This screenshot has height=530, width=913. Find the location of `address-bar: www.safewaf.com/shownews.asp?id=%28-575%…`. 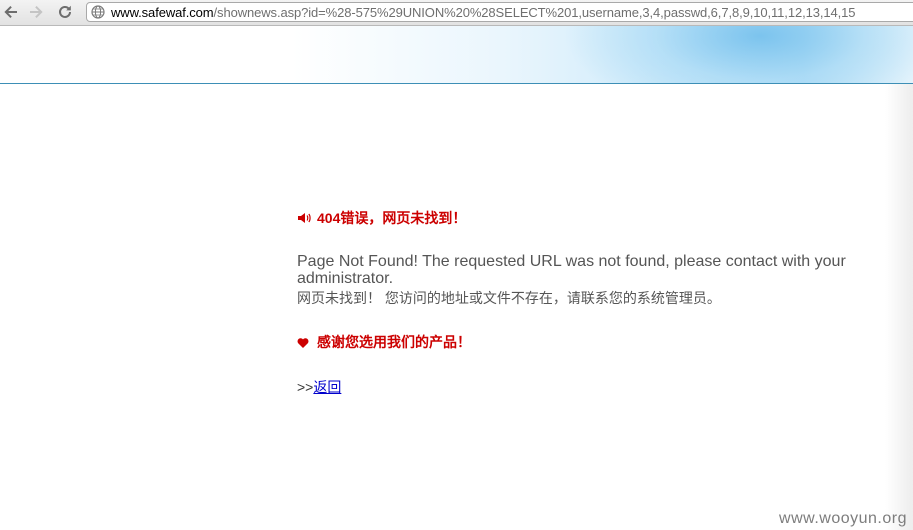

address-bar: www.safewaf.com/shownews.asp?id=%28-575%… is located at coordinates (499, 12).